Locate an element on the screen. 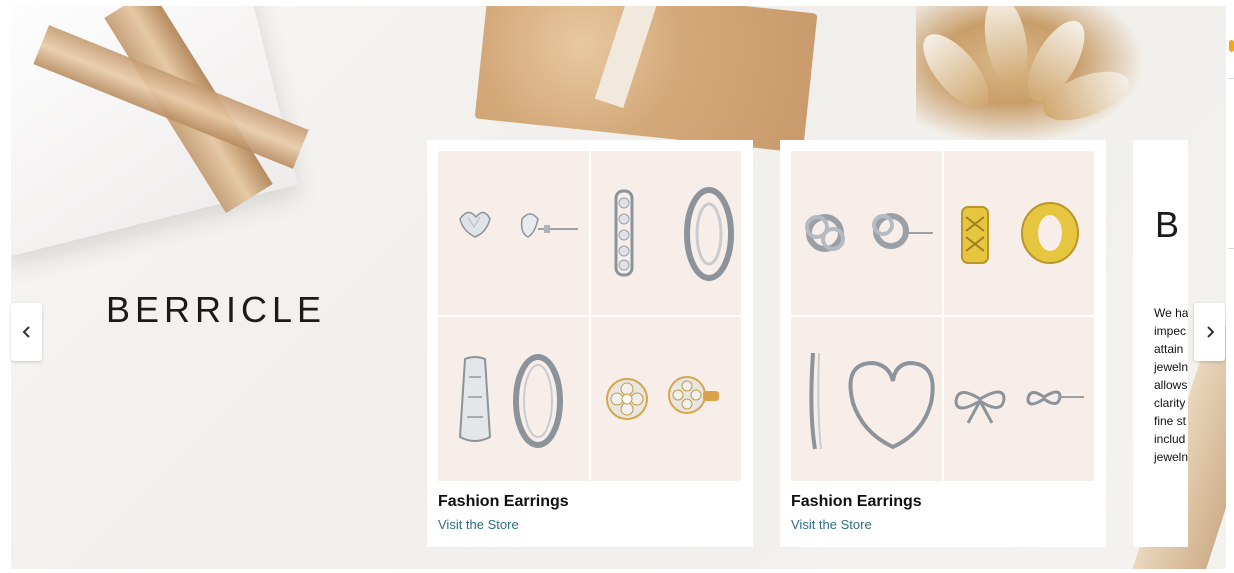  flower-decoration is located at coordinates (1028, 76).